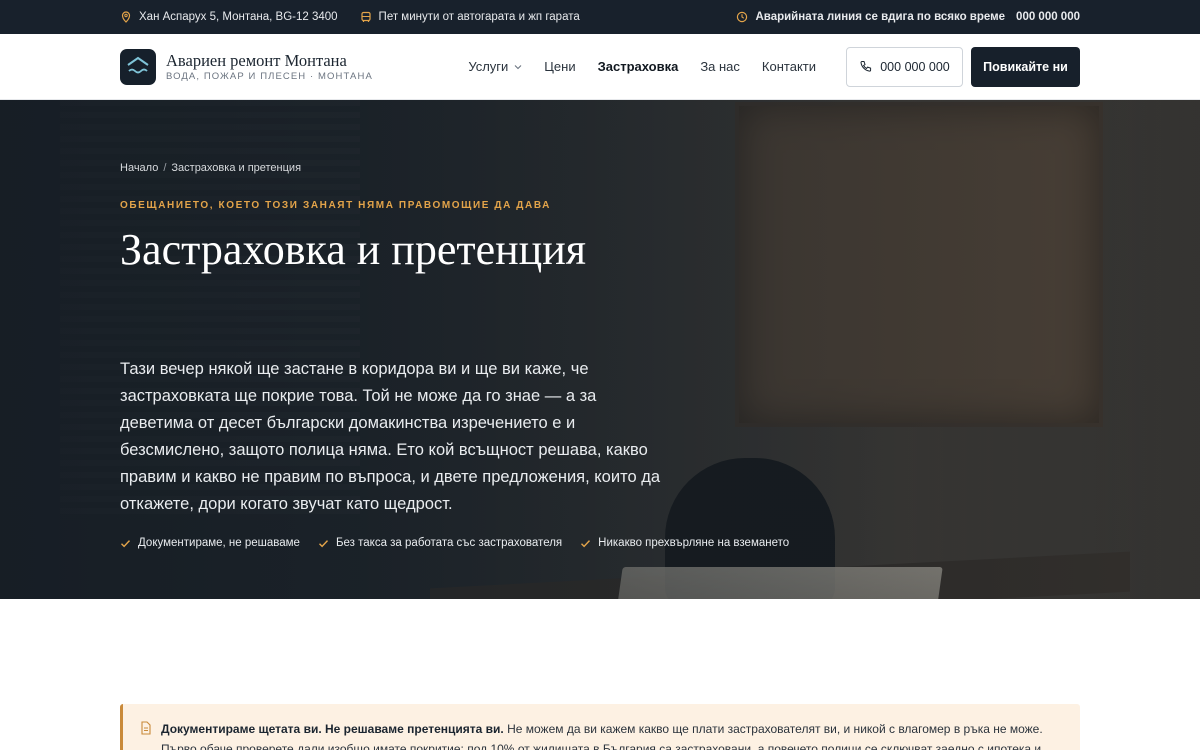 The width and height of the screenshot is (1200, 750). Describe the element at coordinates (139, 168) in the screenshot. I see `breadcrumb-home: Начало` at that location.